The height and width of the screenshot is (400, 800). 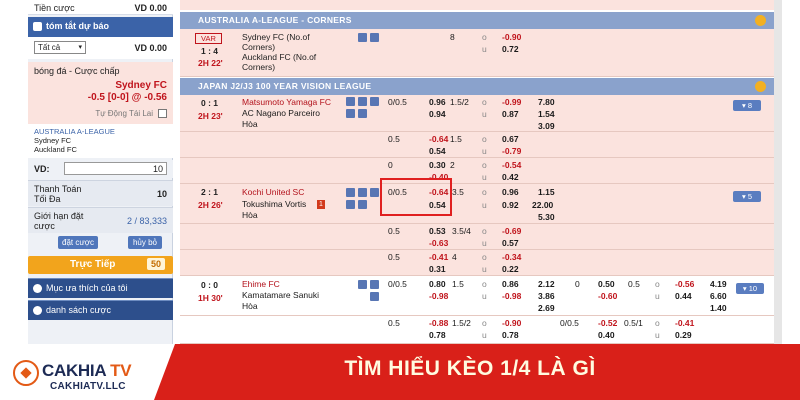 What do you see at coordinates (546, 126) in the screenshot?
I see `odd-1x2: 3.09` at bounding box center [546, 126].